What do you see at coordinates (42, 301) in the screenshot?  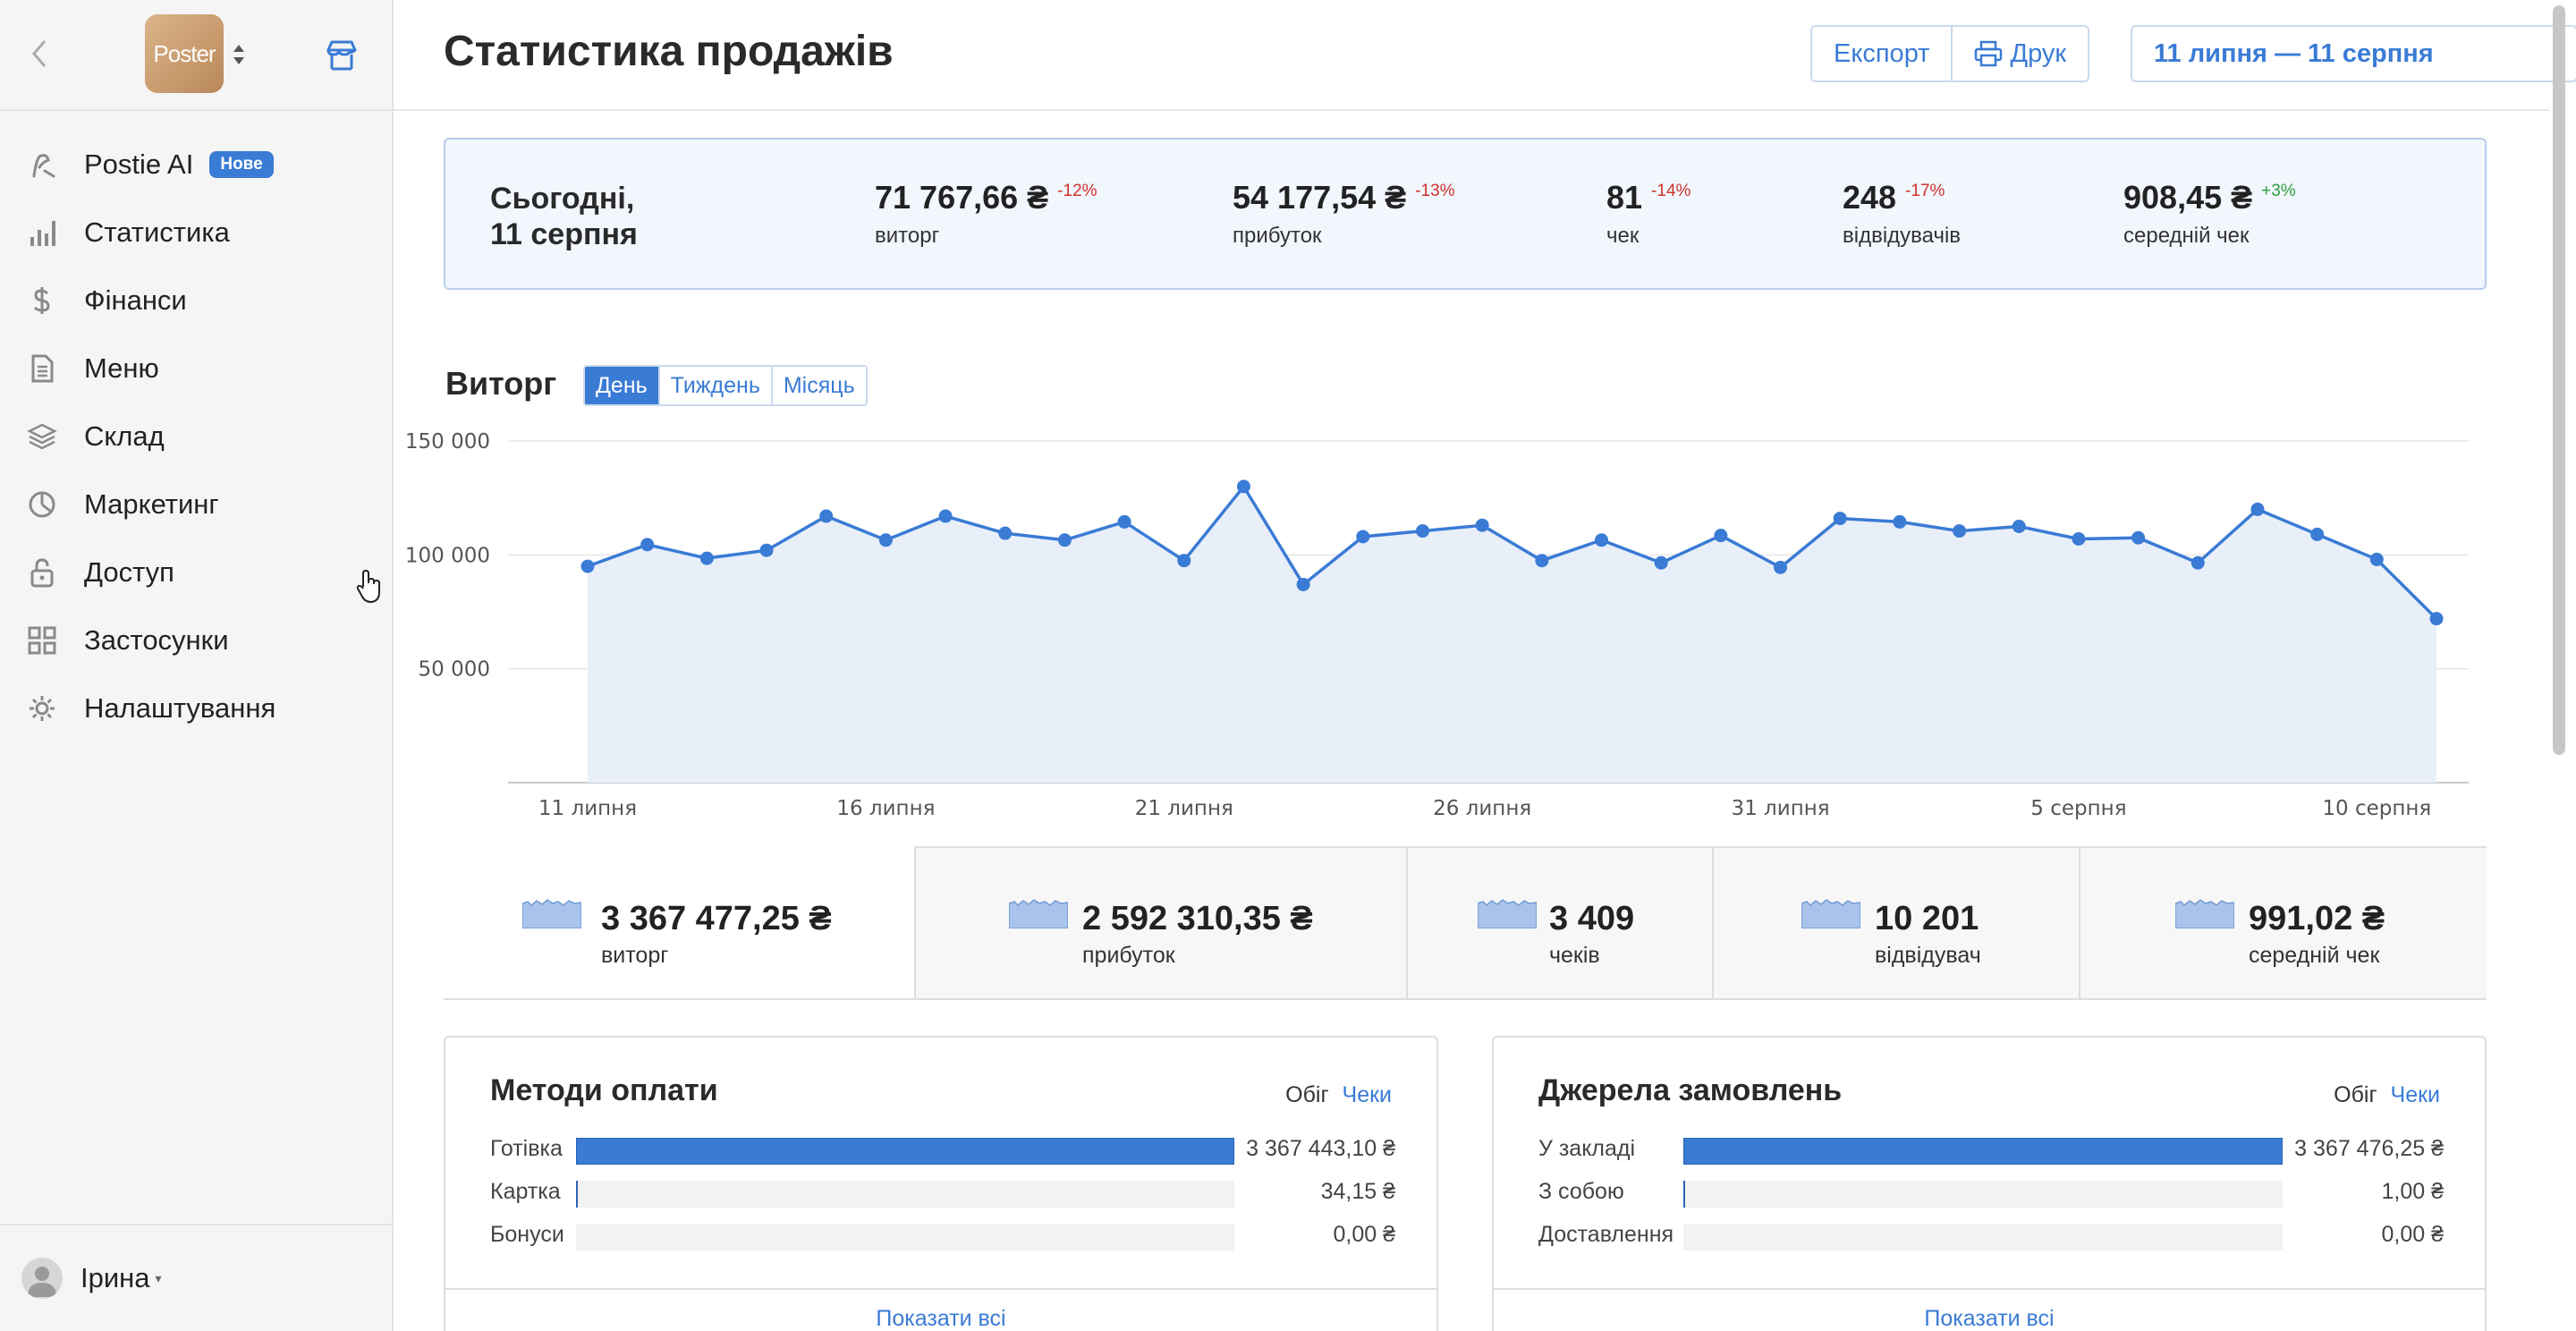 I see `dollar-icon` at bounding box center [42, 301].